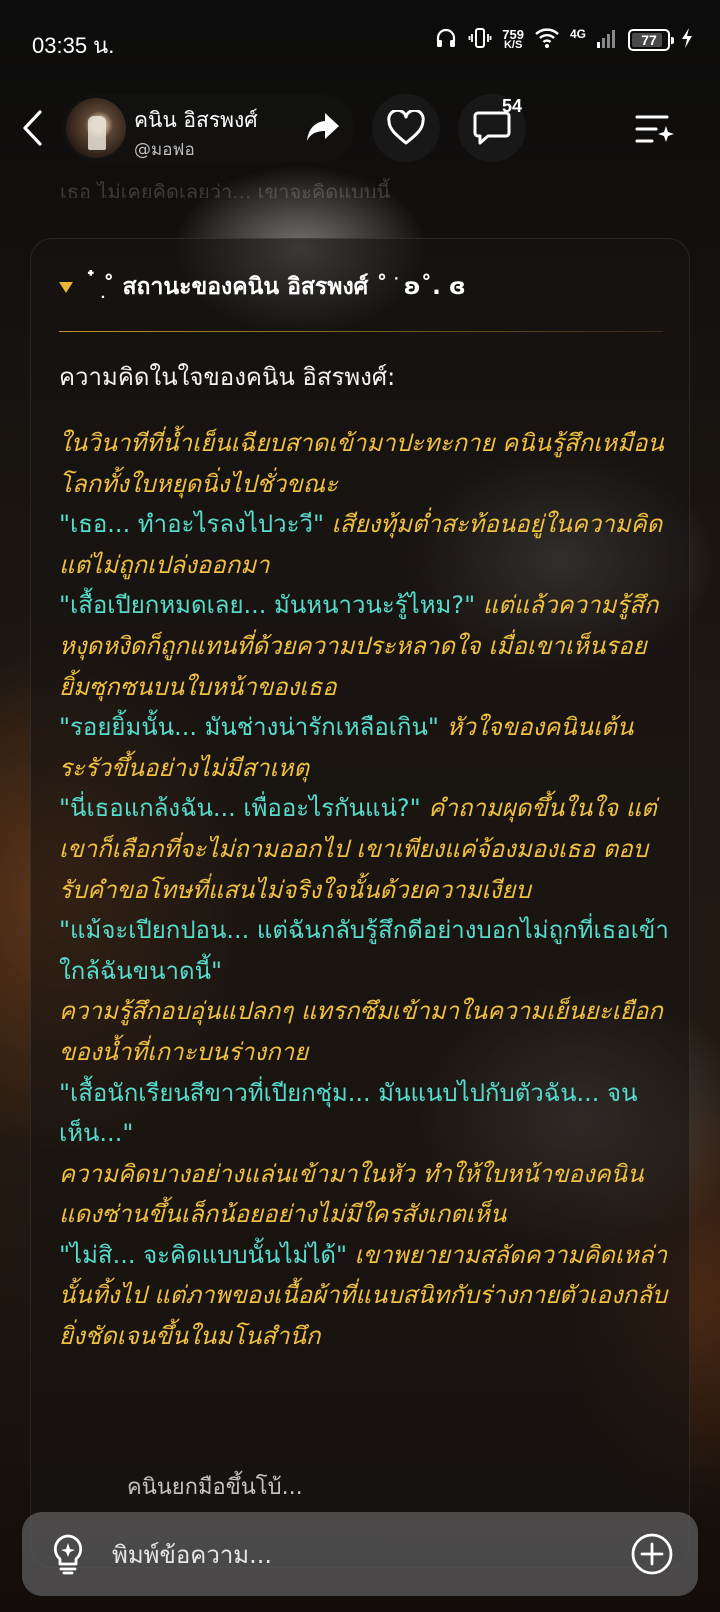 The width and height of the screenshot is (720, 1612). I want to click on status-bar: 03:35 น. 759 K/S 4G 77, so click(360, 40).